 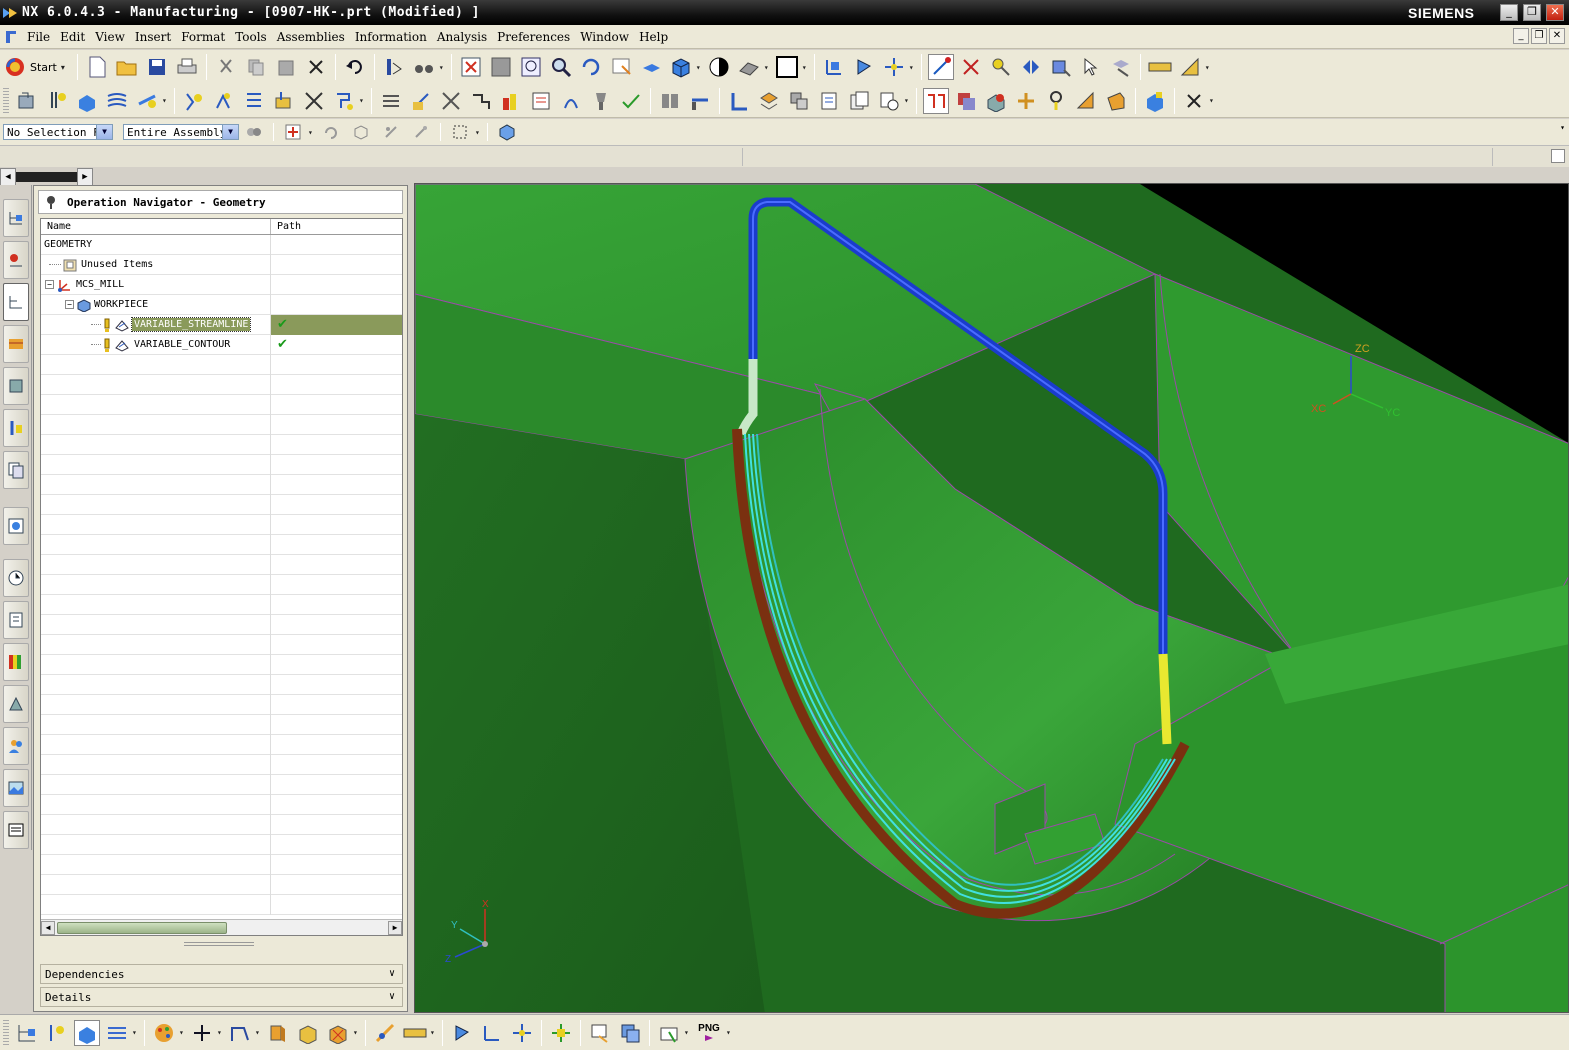 I want to click on print-export-icon, so click(x=669, y=1033).